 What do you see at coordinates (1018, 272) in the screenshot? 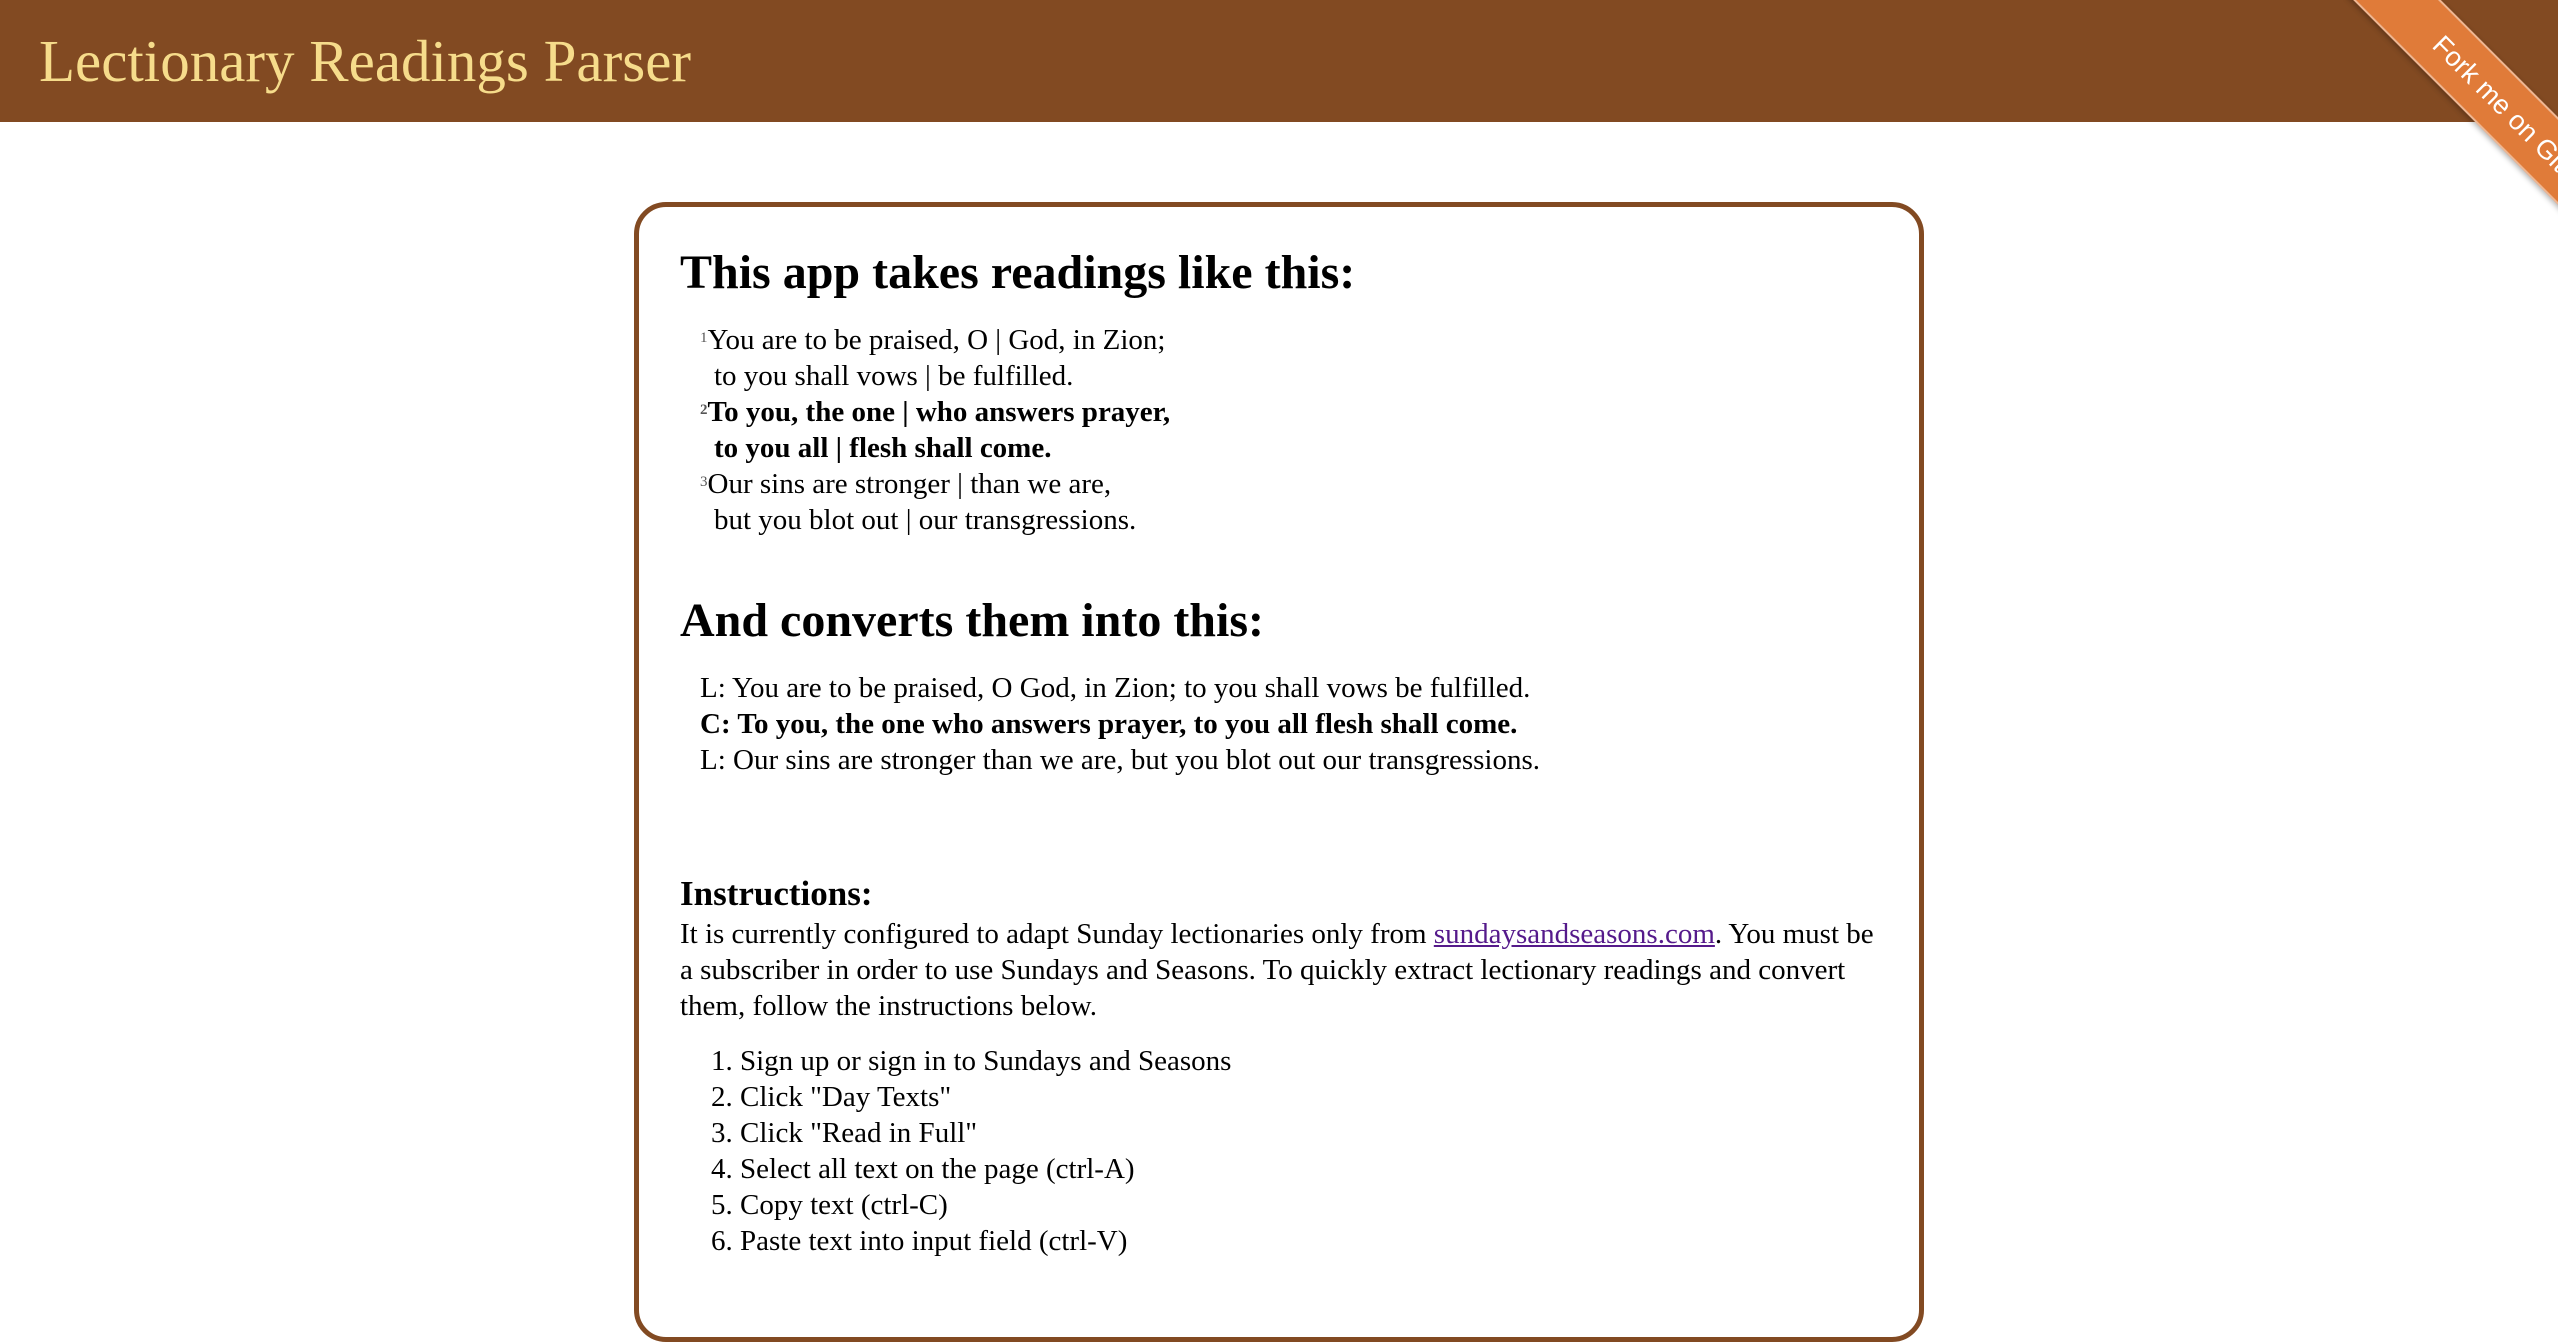
I see `example-input-heading: This app takes readings like this:` at bounding box center [1018, 272].